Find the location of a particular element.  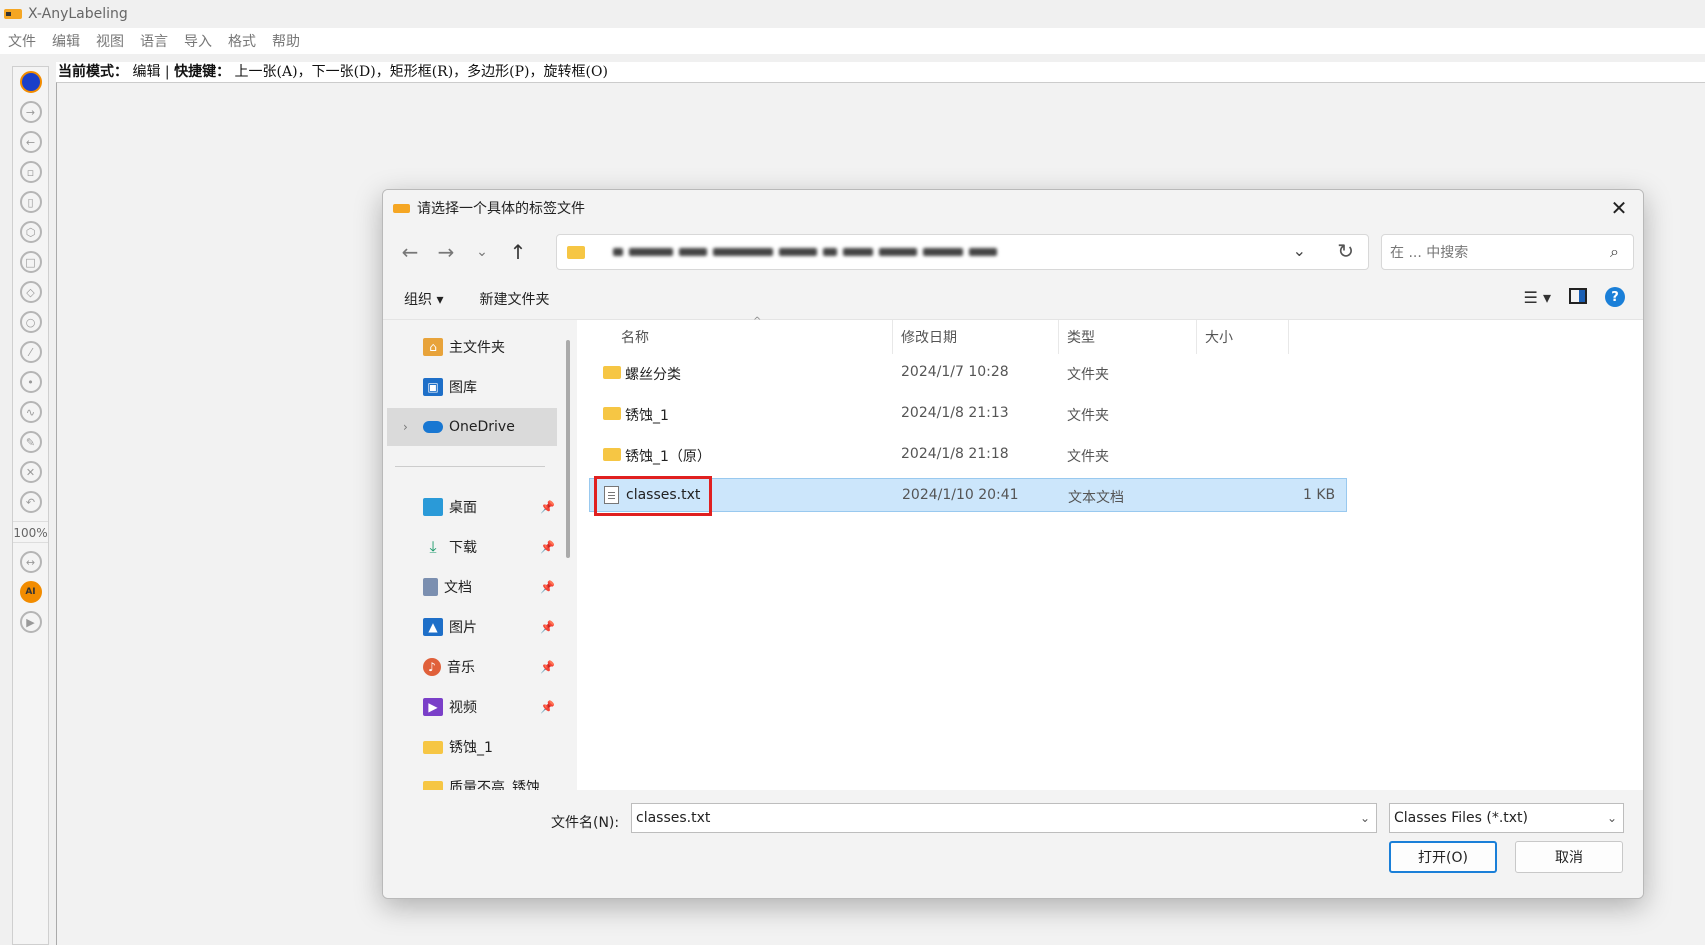

file-size: 1 KB is located at coordinates (1319, 495).